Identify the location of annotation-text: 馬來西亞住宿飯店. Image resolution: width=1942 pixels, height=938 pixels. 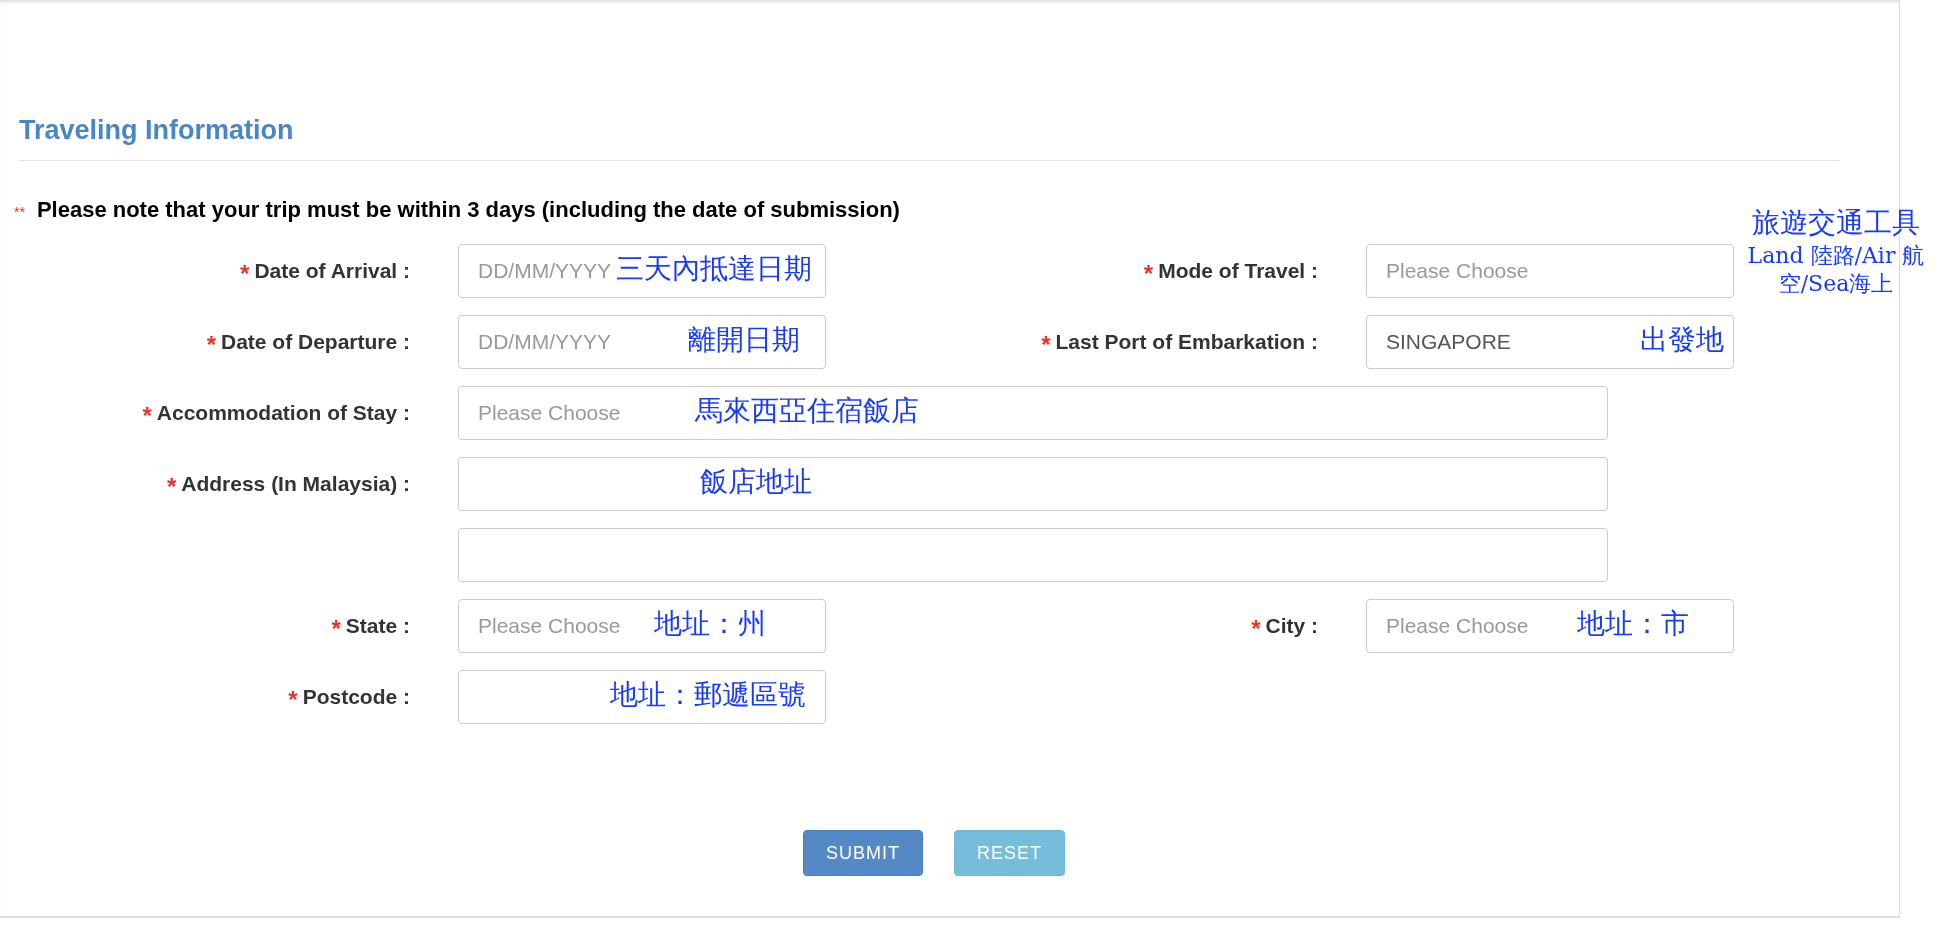
(807, 411).